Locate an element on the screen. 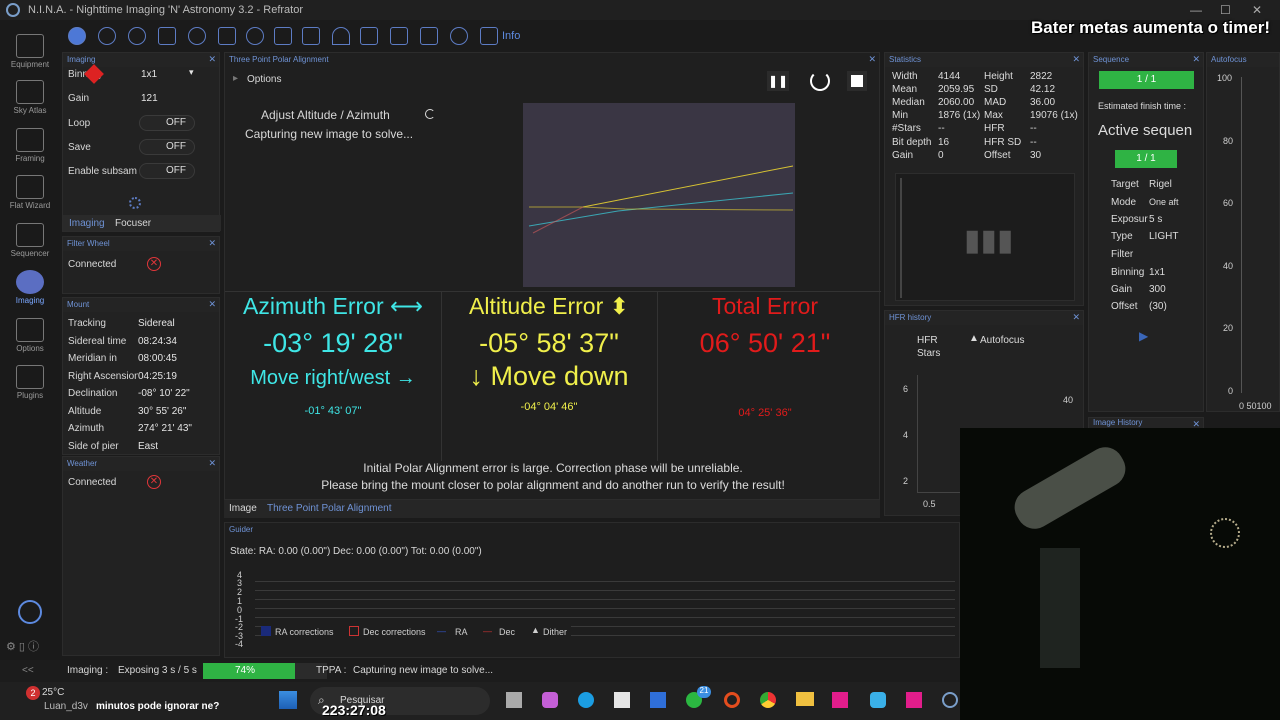  pause-button: ❚❚ is located at coordinates (778, 81).